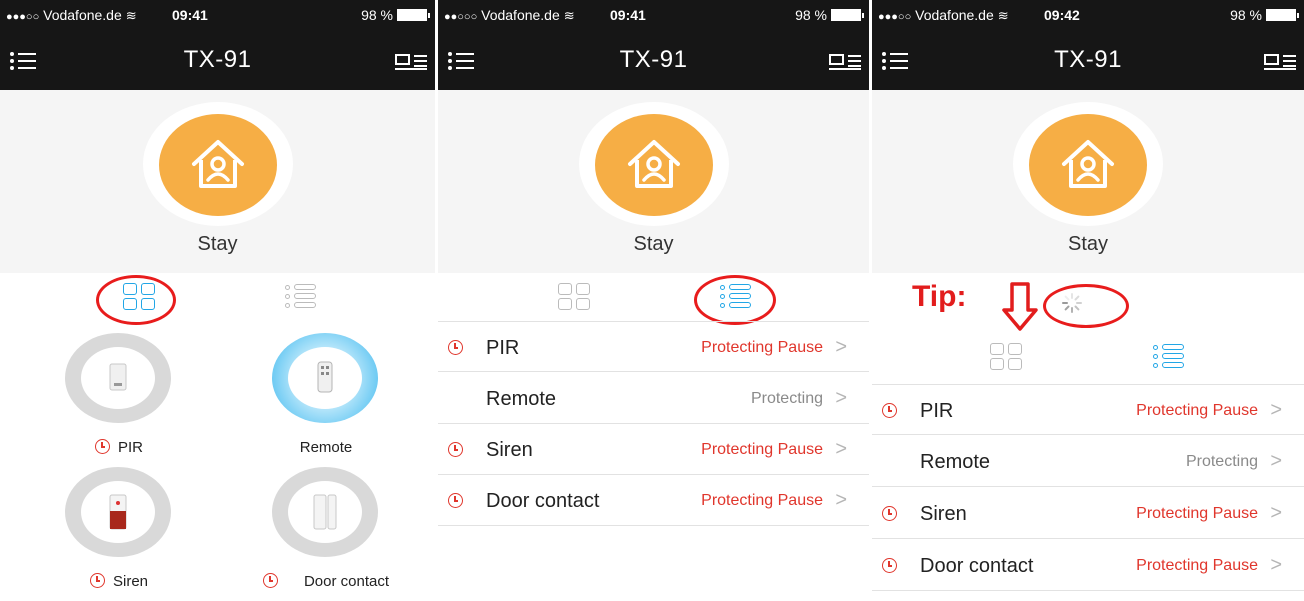 This screenshot has height=601, width=1304. I want to click on top-bar: ●●●○○ Vodafone.de ≋ 09:42 98 % TX-91, so click(1088, 45).